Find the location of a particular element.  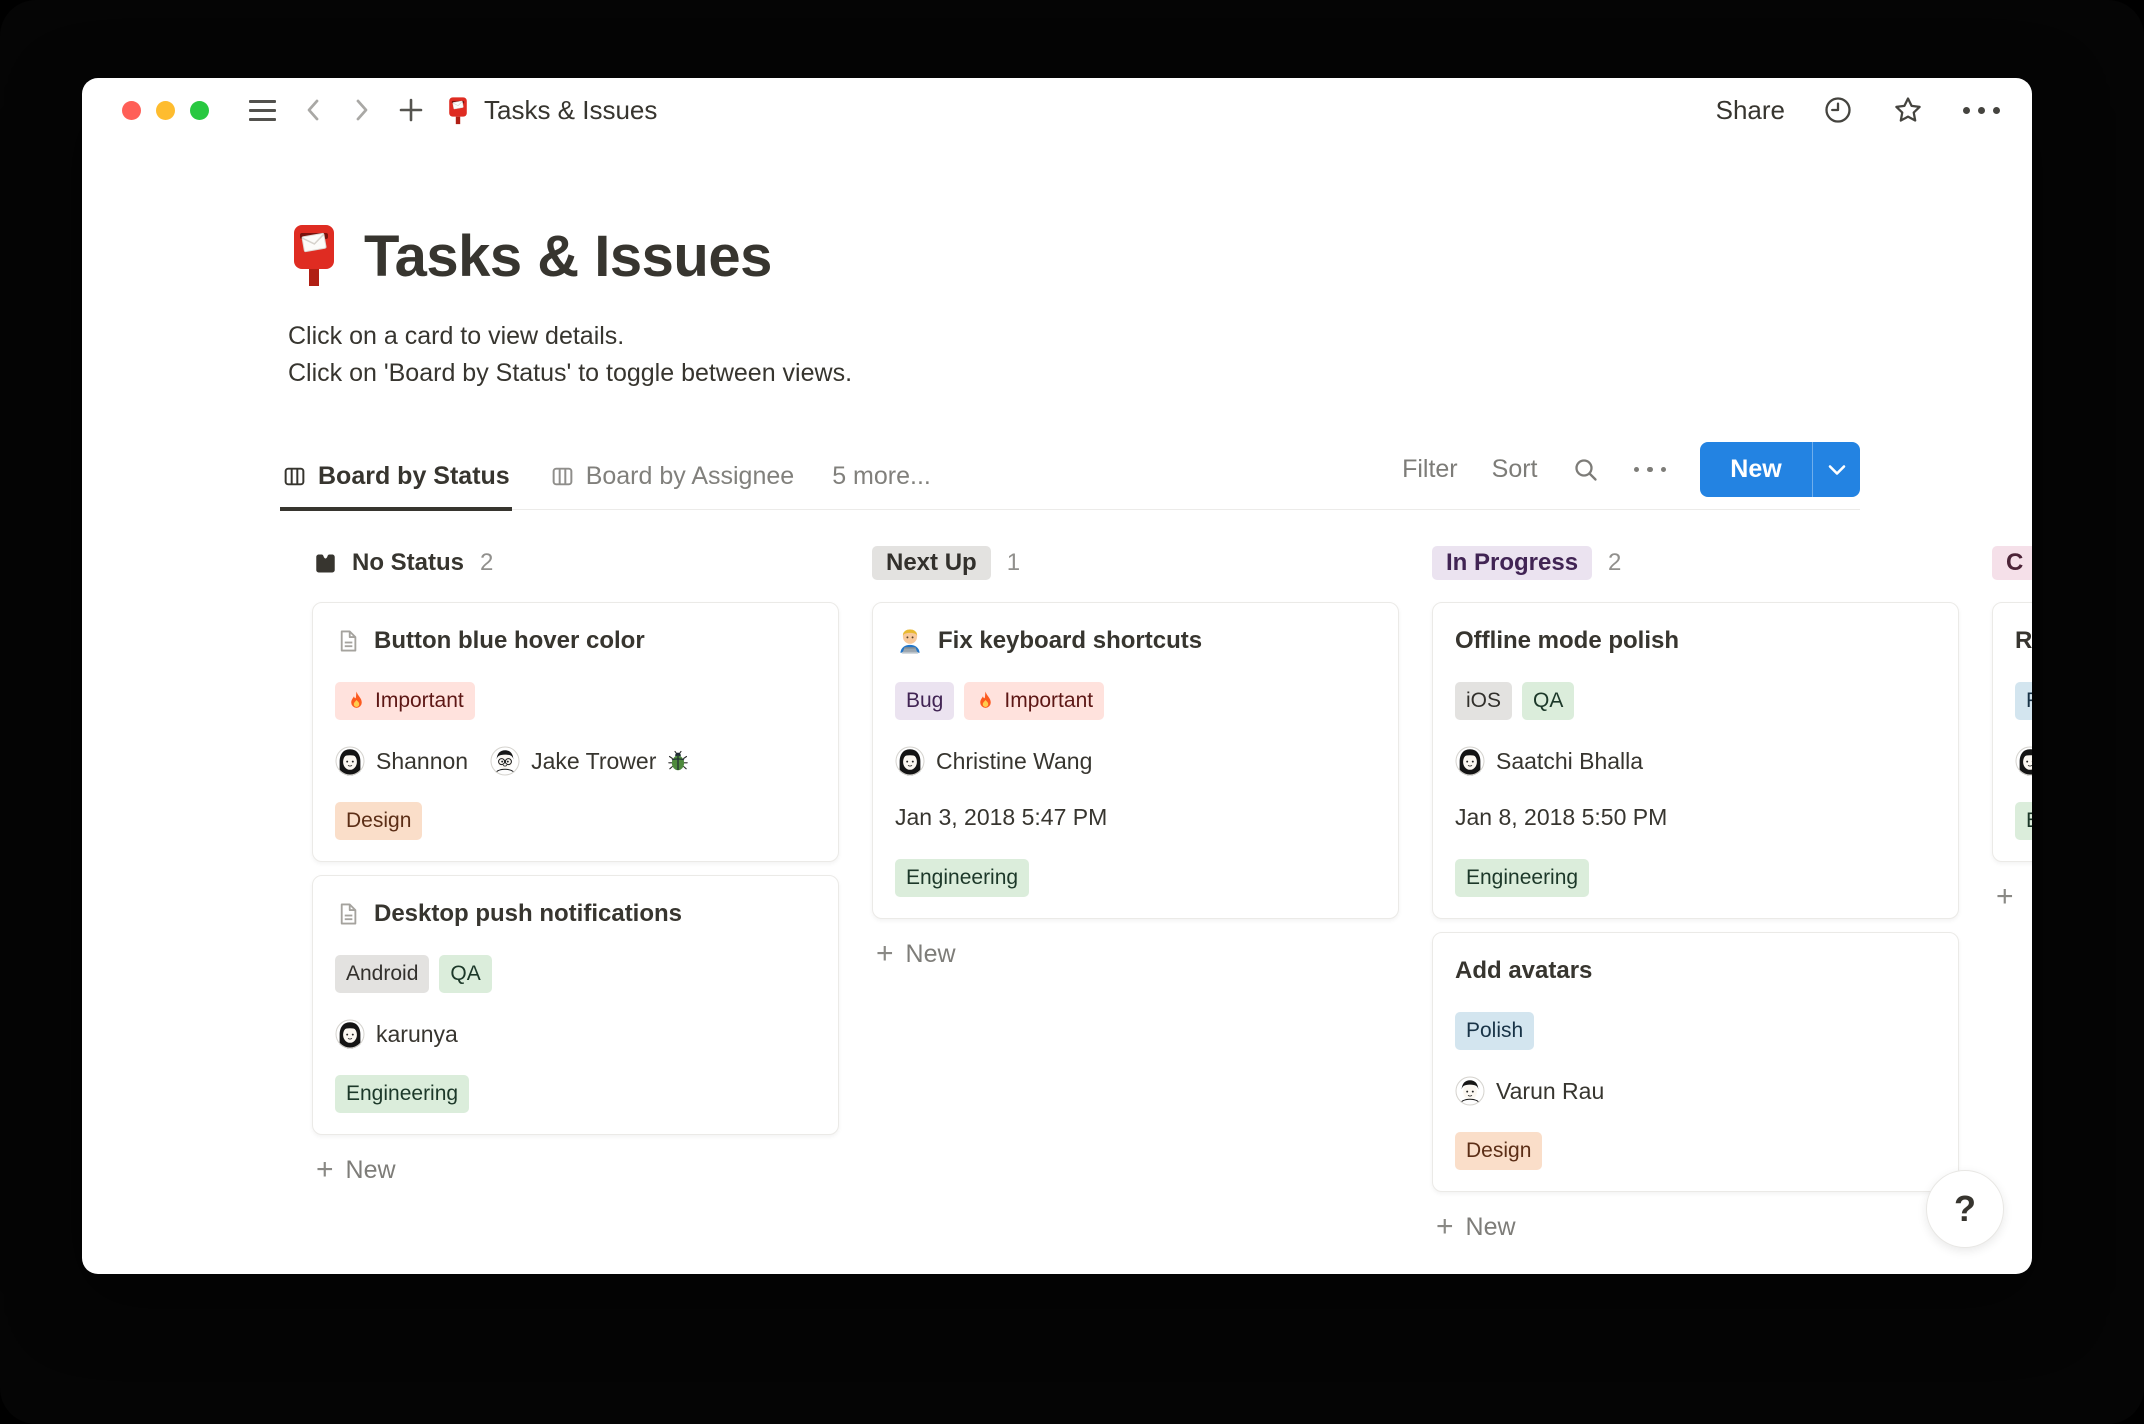

card-tags-row: Polish is located at coordinates (1695, 1031).